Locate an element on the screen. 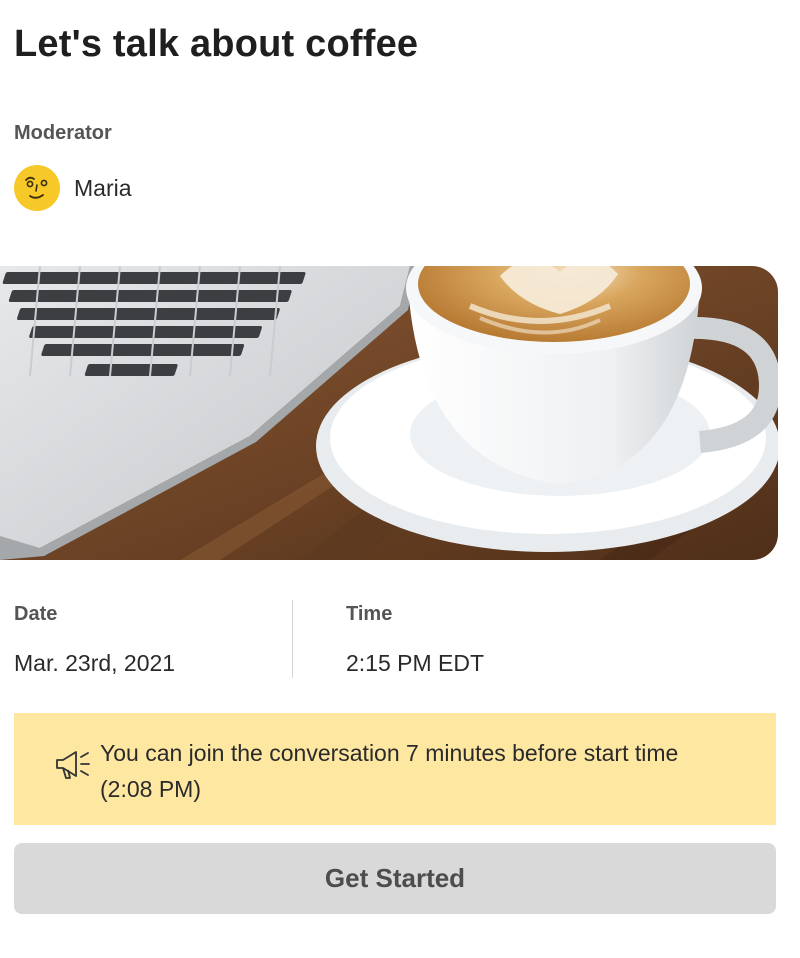 The width and height of the screenshot is (800, 958). date-label: Date is located at coordinates (36, 614).